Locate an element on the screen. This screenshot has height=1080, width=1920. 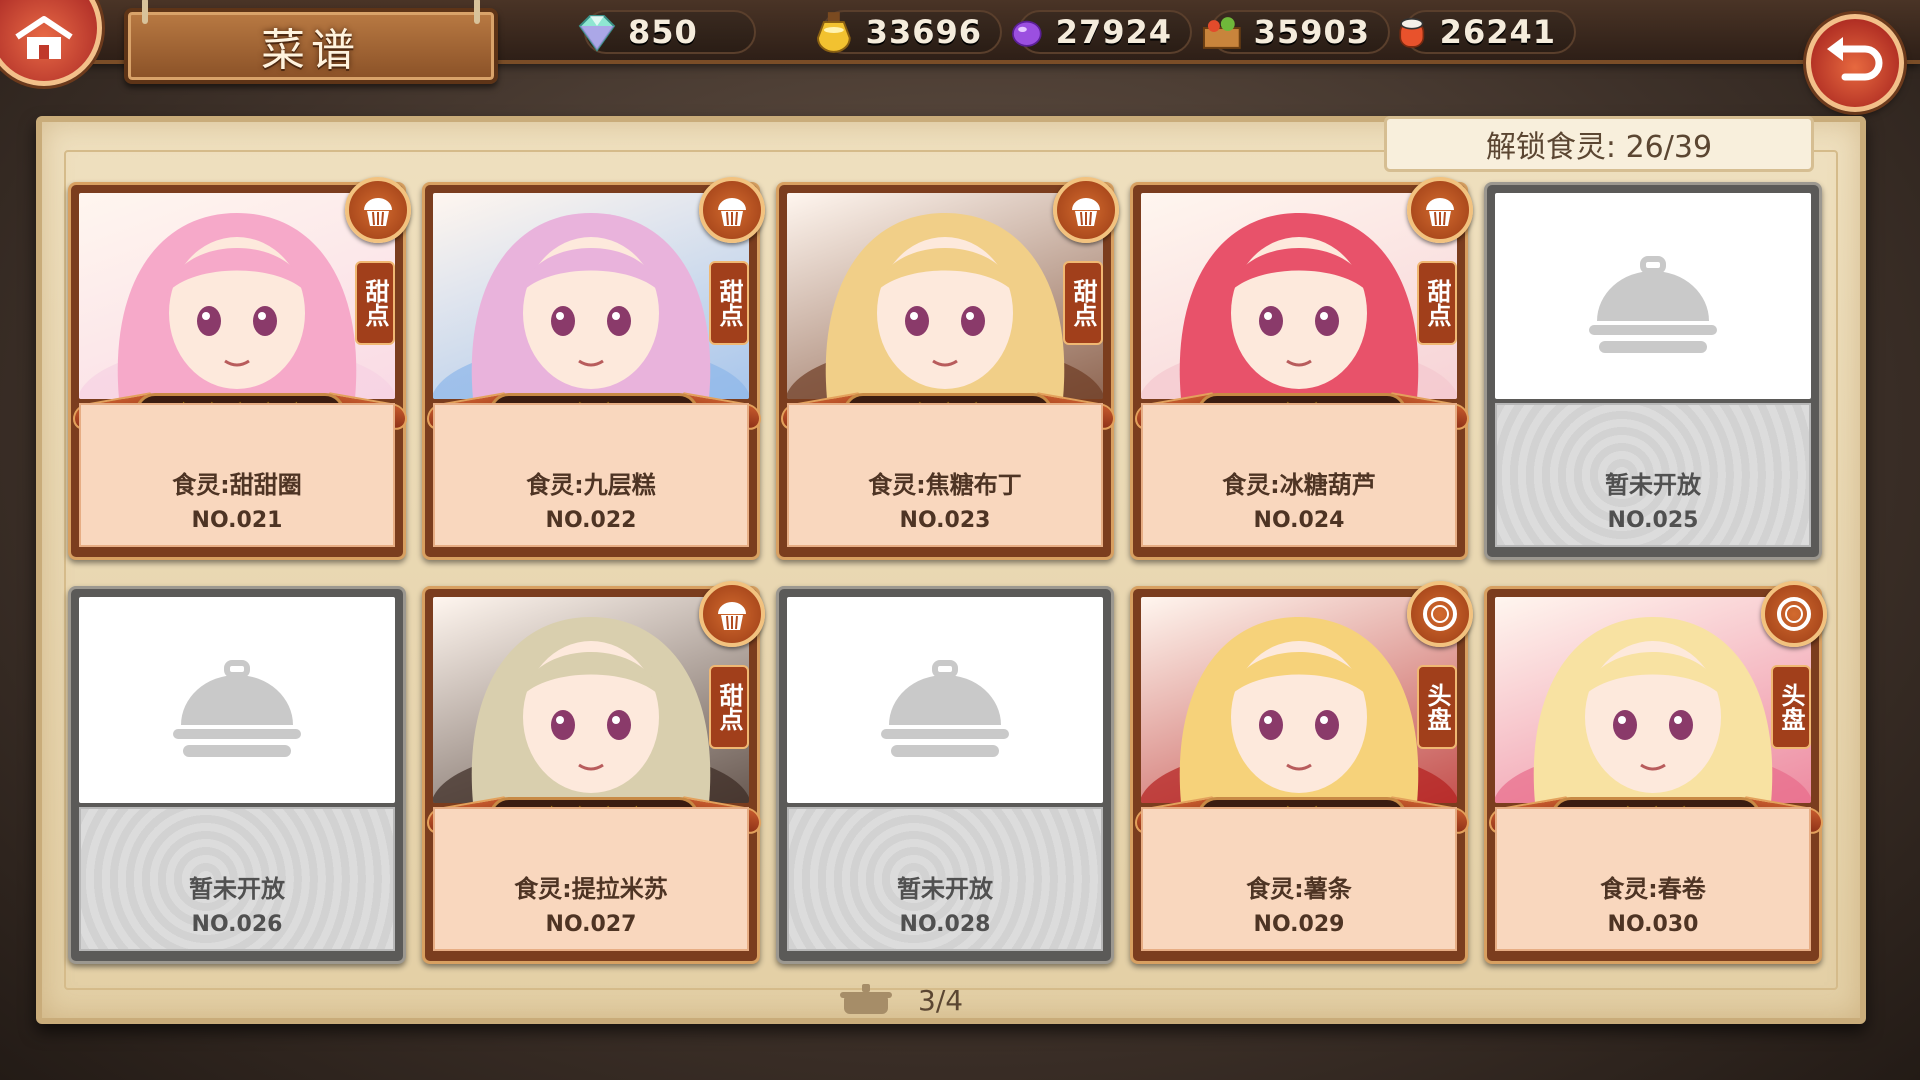
recipe-card: 暂未开放 NO.026 is located at coordinates (237, 775).